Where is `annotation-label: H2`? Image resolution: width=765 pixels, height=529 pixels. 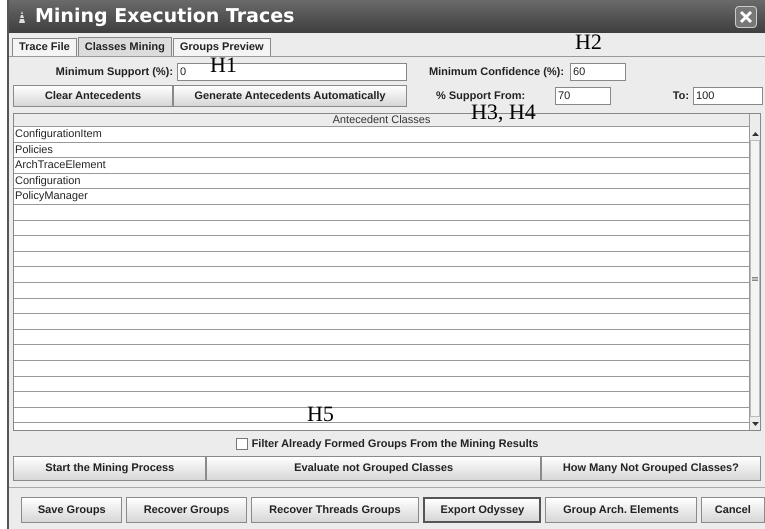
annotation-label: H2 is located at coordinates (588, 41).